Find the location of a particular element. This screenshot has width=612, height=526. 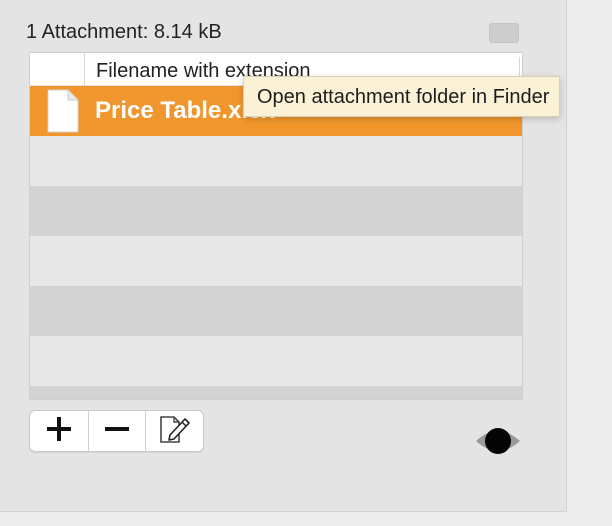

preview-toggle-button is located at coordinates (498, 441).